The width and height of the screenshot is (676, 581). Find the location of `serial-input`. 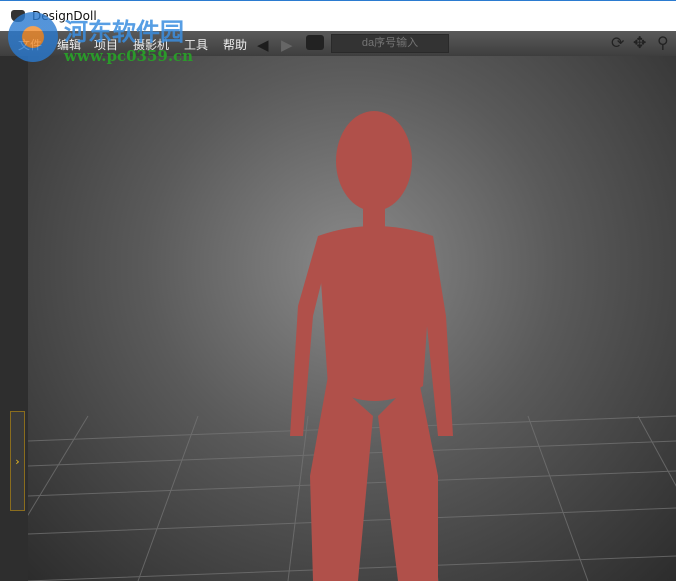

serial-input is located at coordinates (390, 43).